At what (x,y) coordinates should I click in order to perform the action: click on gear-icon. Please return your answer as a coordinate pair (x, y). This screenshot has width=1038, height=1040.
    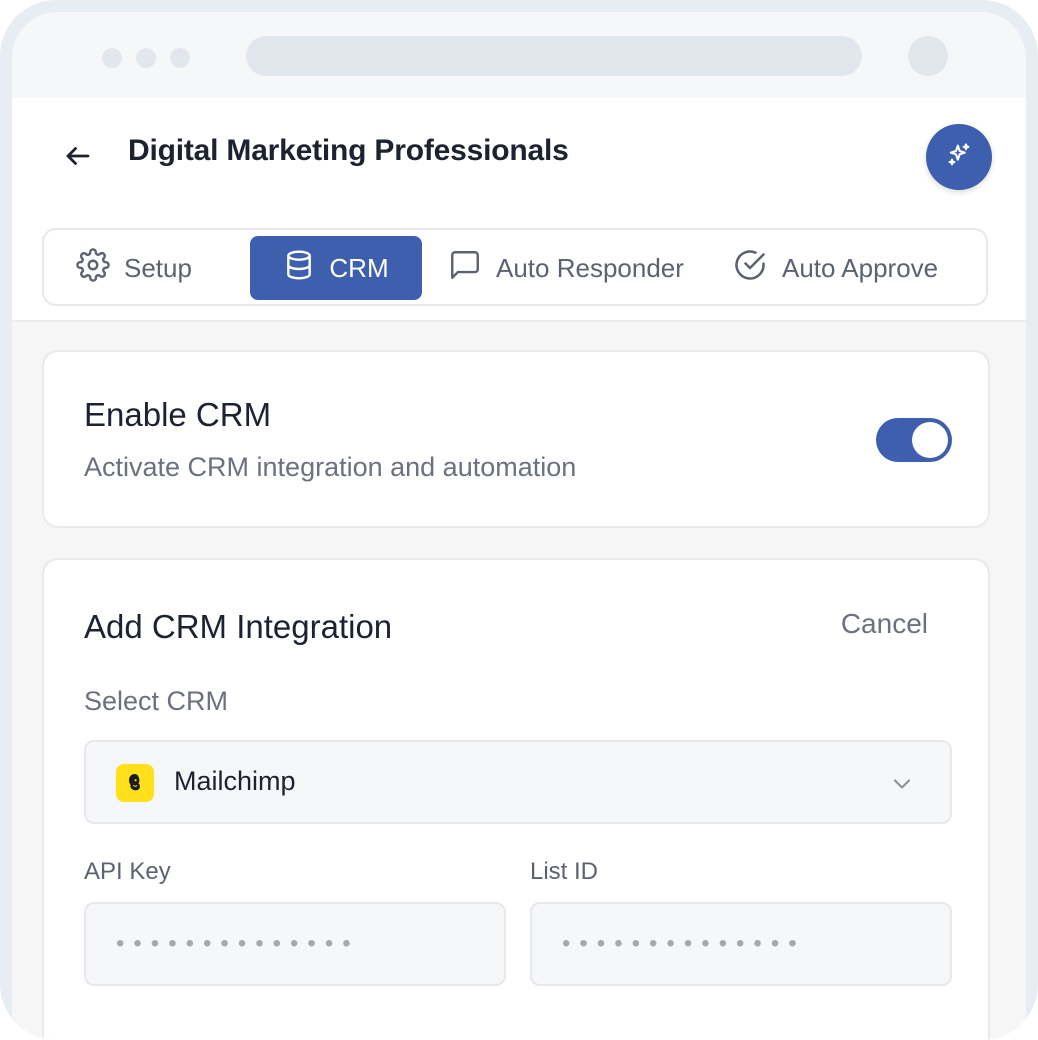
    Looking at the image, I should click on (93, 268).